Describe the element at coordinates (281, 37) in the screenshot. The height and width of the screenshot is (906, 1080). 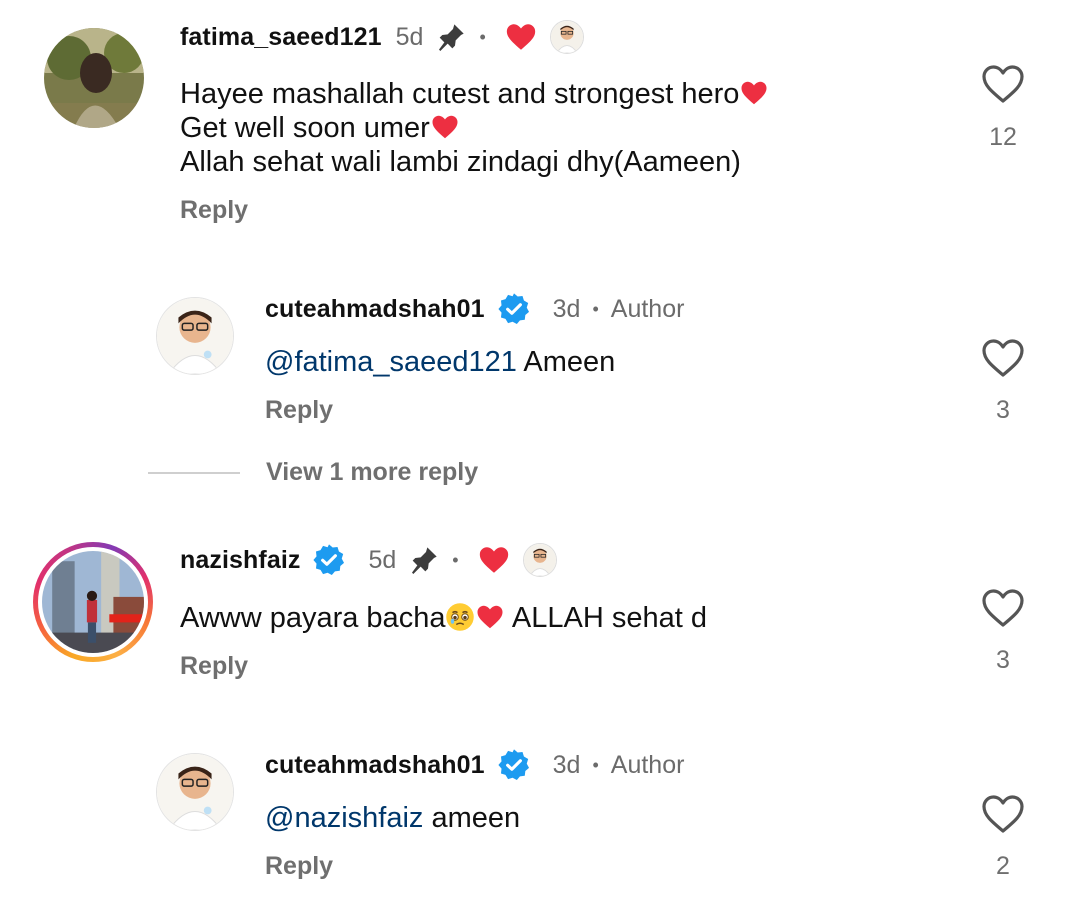
I see `username: fatima_saeed121` at that location.